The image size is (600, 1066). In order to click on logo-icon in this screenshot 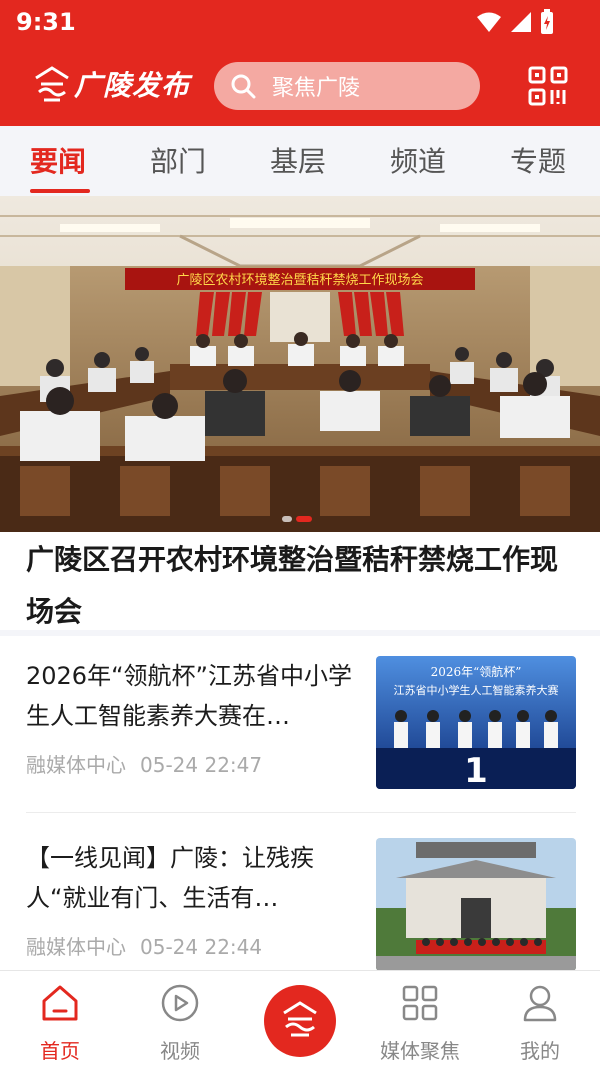, I will do `click(300, 1019)`.